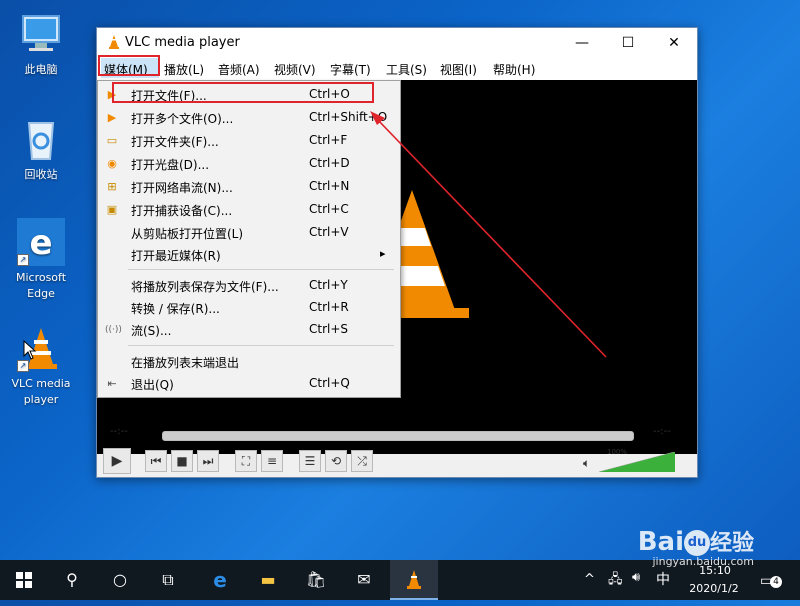 The width and height of the screenshot is (800, 606). I want to click on action-center-button: ▭ 4, so click(771, 580).